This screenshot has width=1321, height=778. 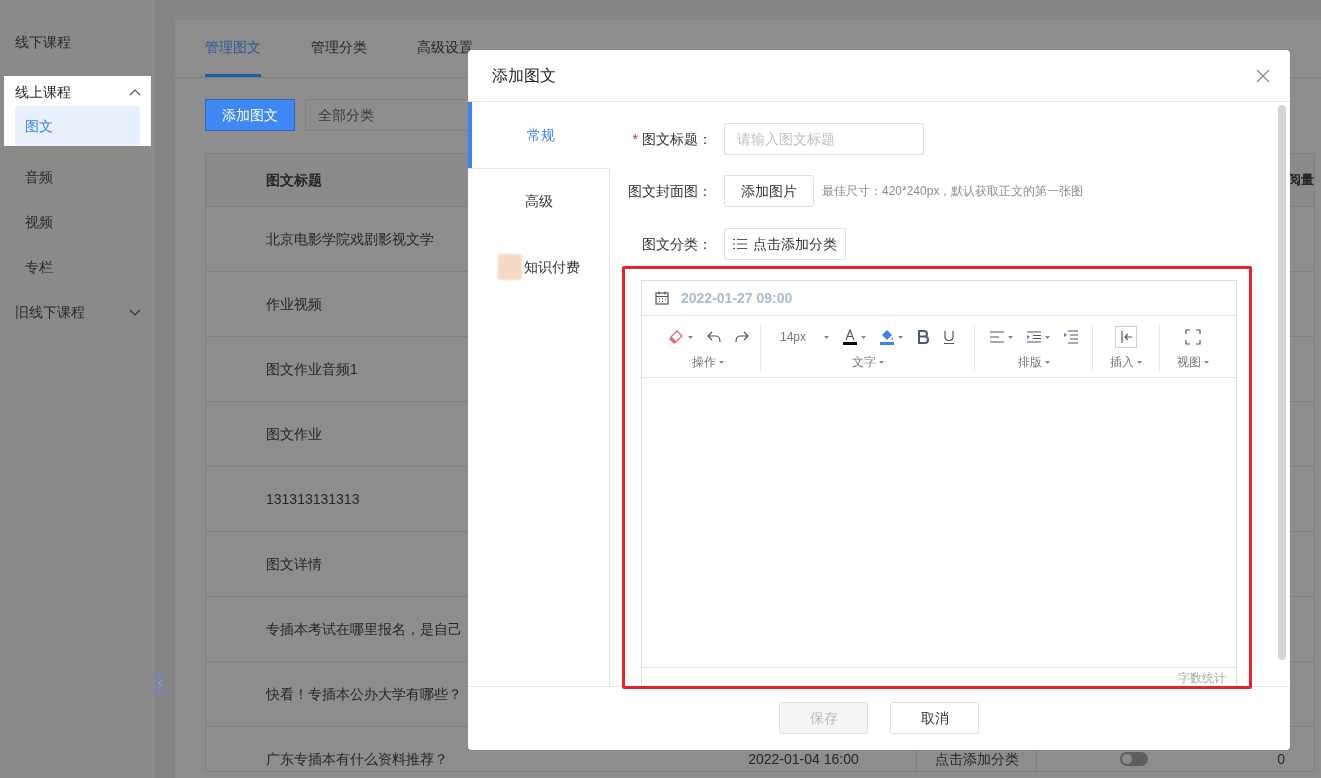 I want to click on scrollbar, so click(x=1282, y=382).